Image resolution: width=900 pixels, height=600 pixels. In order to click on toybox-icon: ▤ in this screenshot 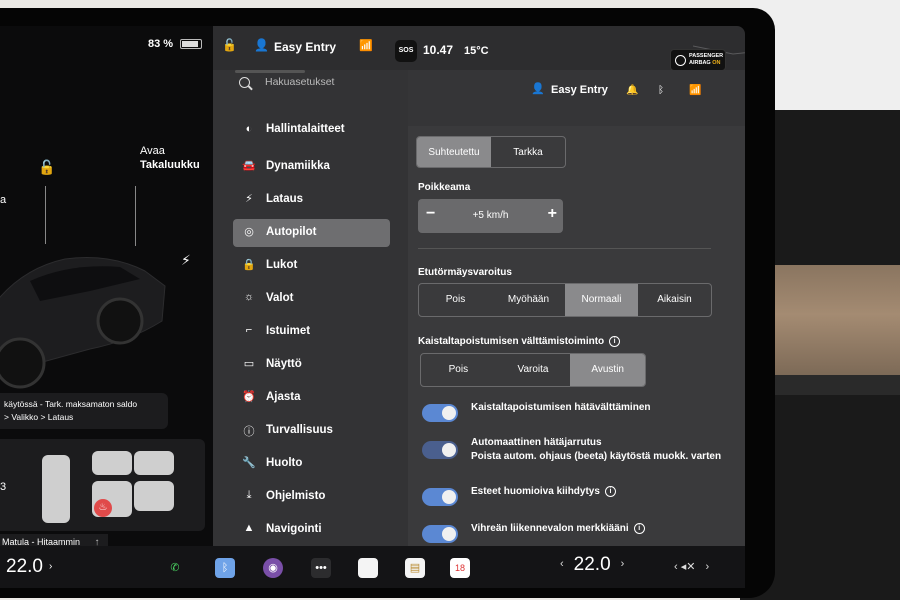, I will do `click(415, 568)`.